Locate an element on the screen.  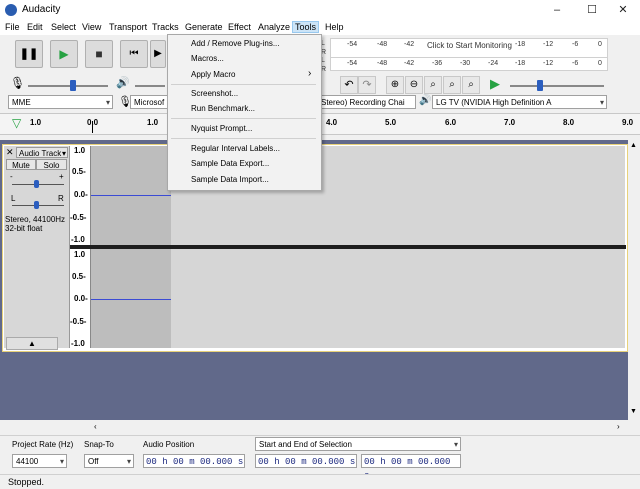
scale-label: 1.0 is located at coordinates (80, 150).